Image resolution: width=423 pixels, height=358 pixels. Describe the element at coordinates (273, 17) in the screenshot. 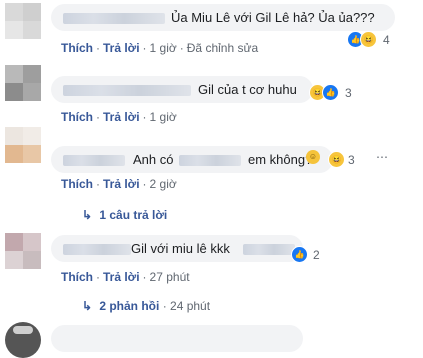

I see `comment-text: Ủa Miu Lê với Gil Lê hả? Ủa ủa???` at that location.